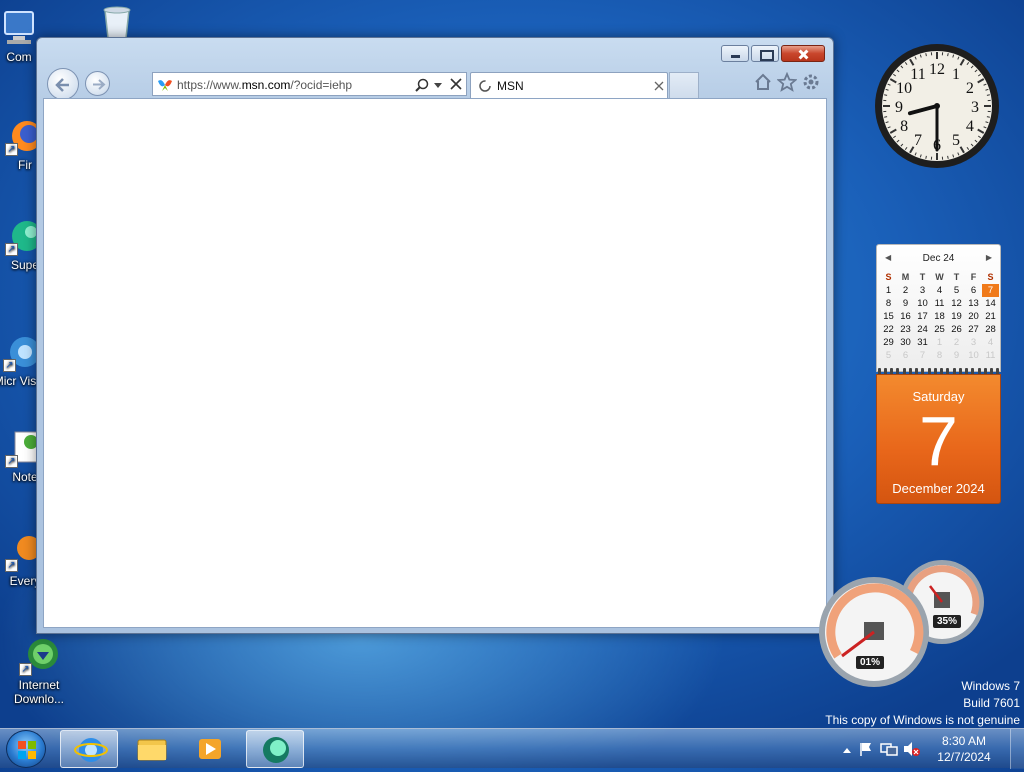 The width and height of the screenshot is (1024, 772). I want to click on network-icon, so click(889, 749).